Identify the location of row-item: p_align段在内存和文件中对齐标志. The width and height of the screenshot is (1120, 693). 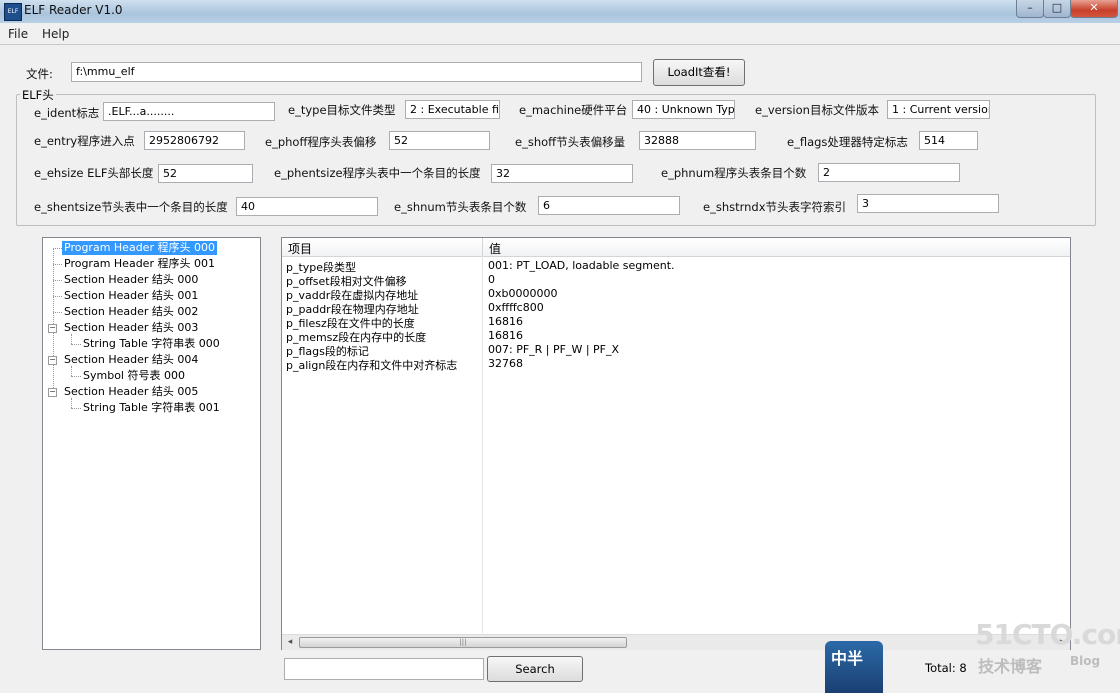
(371, 365).